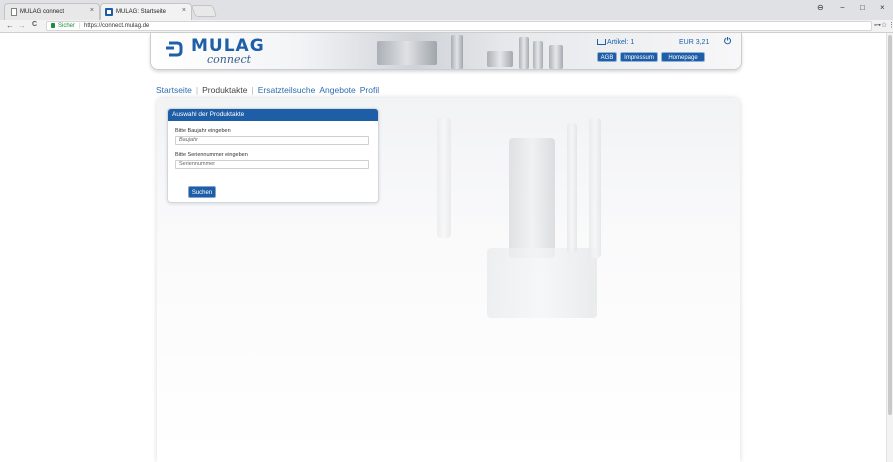 Image resolution: width=893 pixels, height=462 pixels. I want to click on search-button: Suchen, so click(202, 192).